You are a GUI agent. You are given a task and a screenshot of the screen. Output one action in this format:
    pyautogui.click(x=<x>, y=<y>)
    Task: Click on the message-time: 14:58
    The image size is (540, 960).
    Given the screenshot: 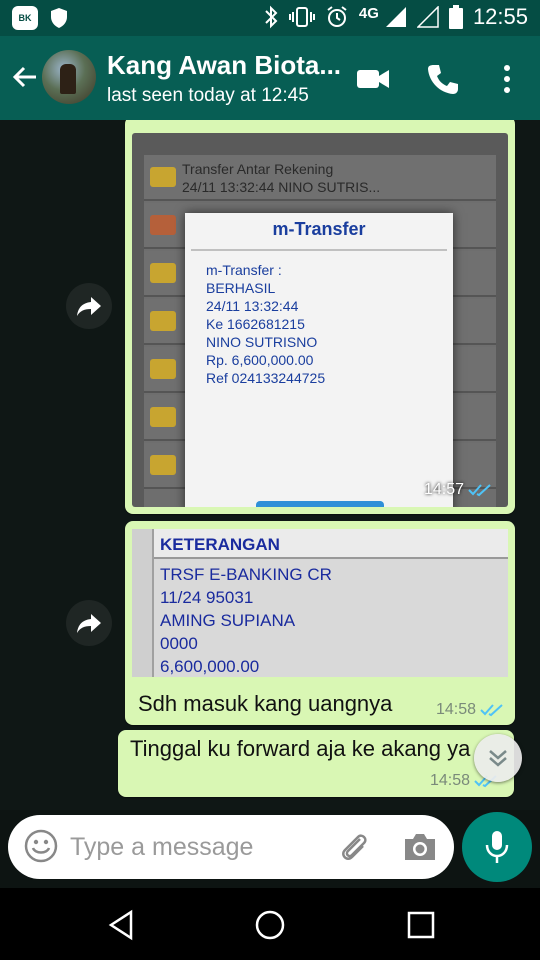 What is the action you would take?
    pyautogui.click(x=470, y=710)
    